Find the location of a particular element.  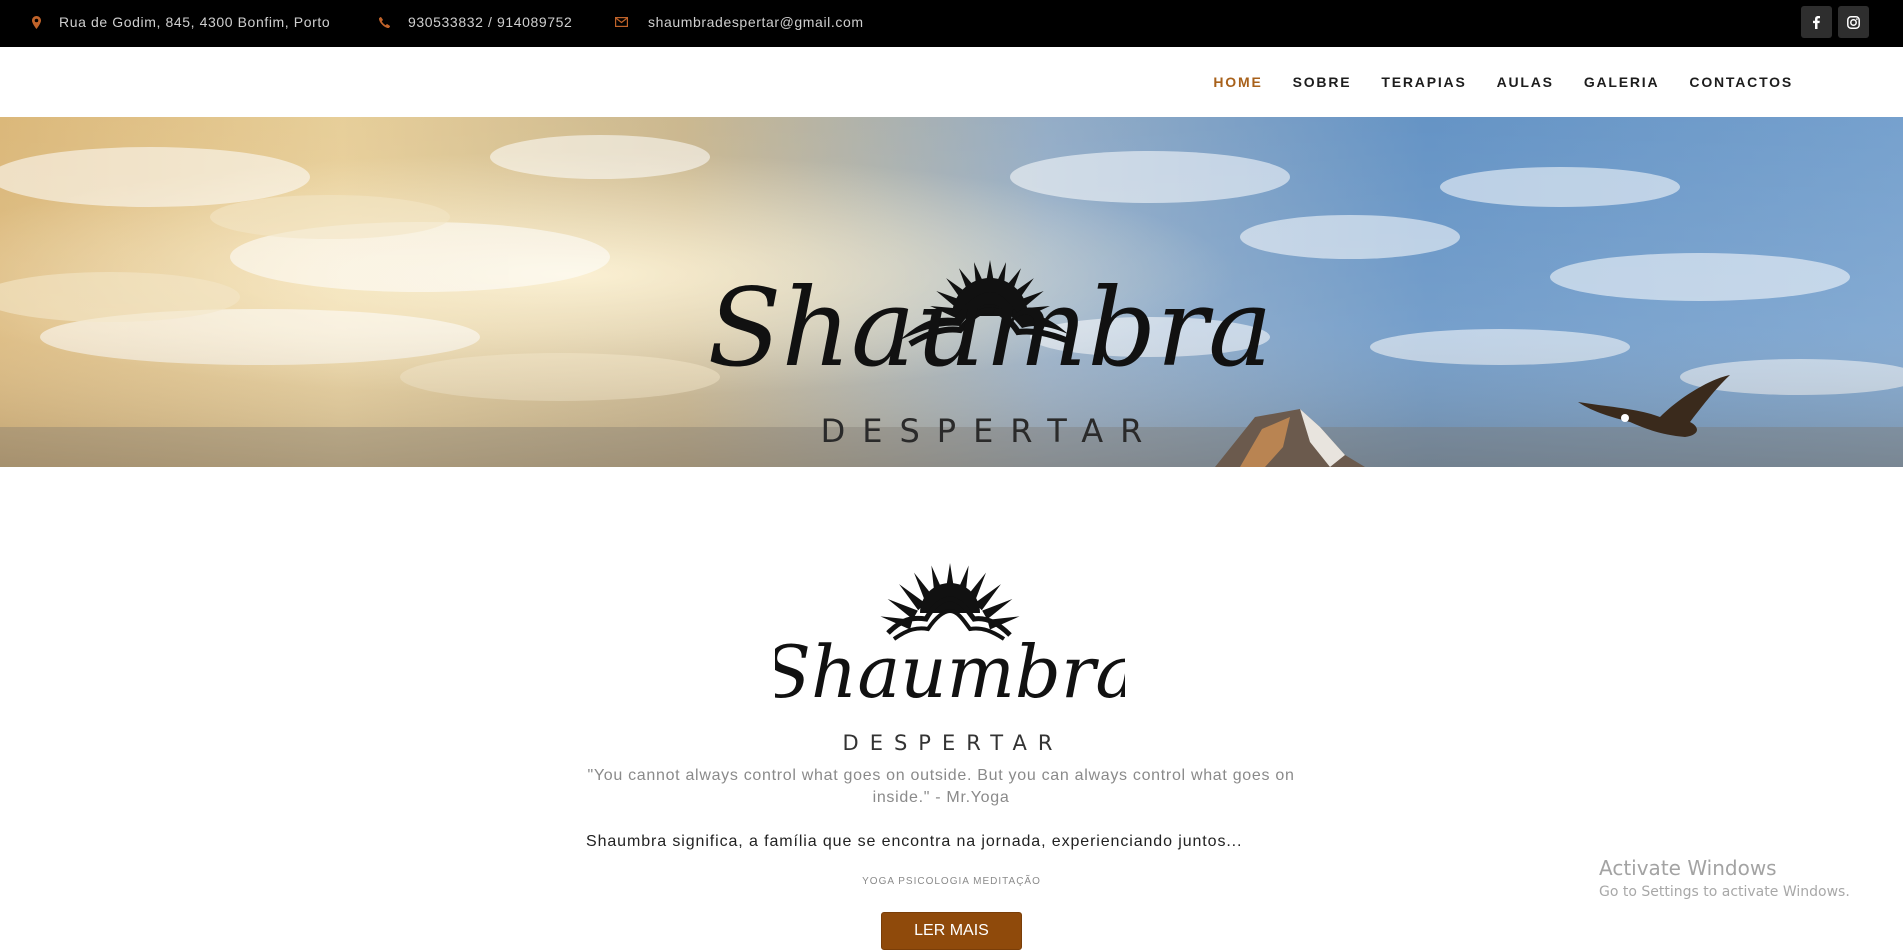

address-info: Rua de Godim, 845, 4300 Bonfim, Porto is located at coordinates (181, 22).